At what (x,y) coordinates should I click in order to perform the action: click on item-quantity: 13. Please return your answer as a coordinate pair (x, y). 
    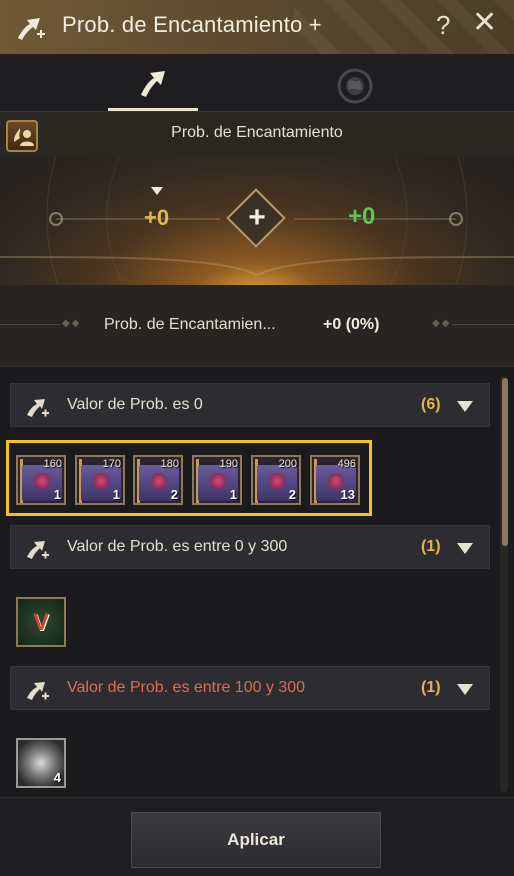
    Looking at the image, I should click on (347, 494).